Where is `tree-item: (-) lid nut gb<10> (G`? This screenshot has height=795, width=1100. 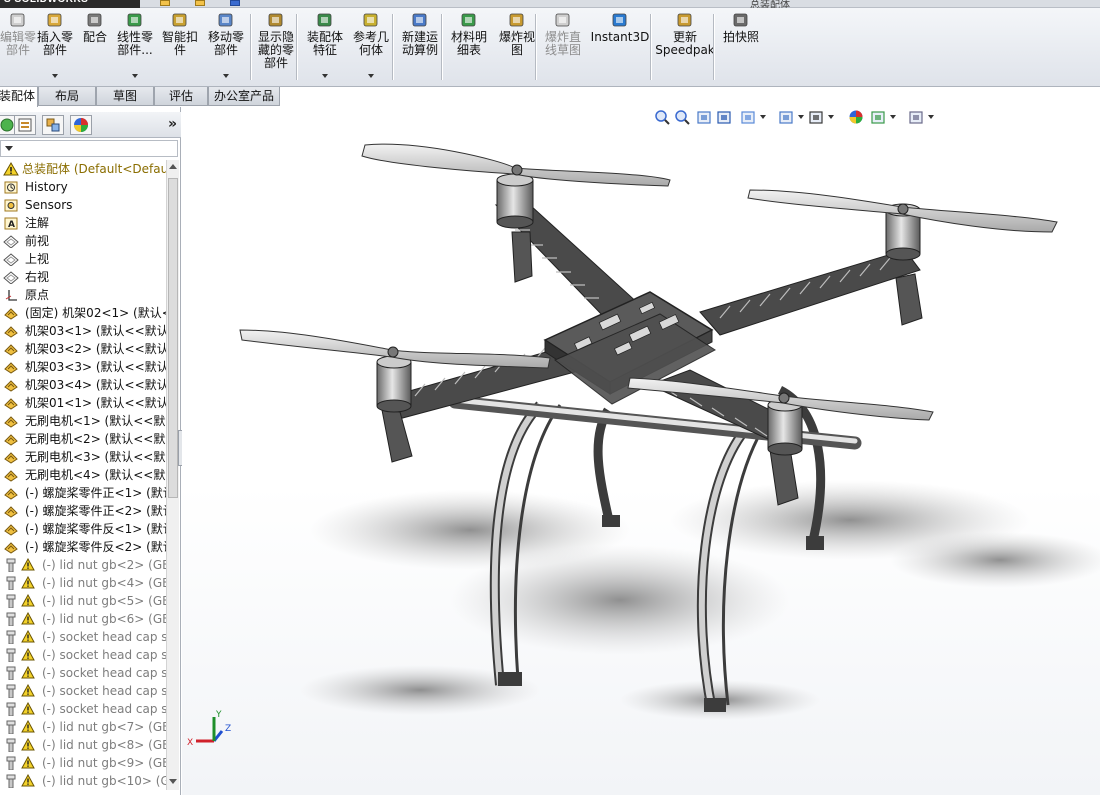 tree-item: (-) lid nut gb<10> (G is located at coordinates (83, 781).